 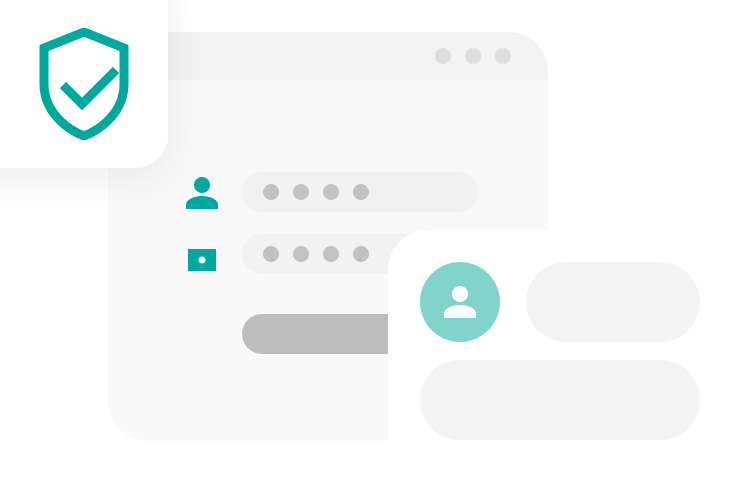 I want to click on profile-details-placeholder, so click(x=560, y=400).